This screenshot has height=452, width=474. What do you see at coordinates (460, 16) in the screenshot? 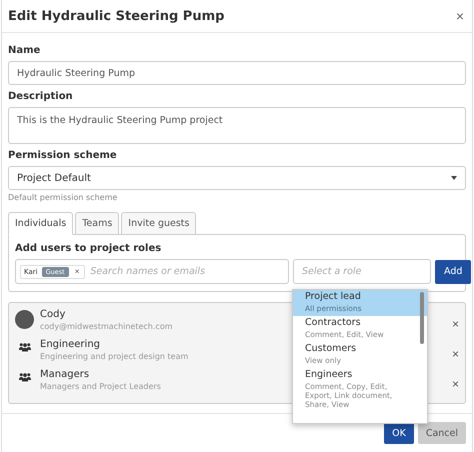
I see `close-button: ×` at bounding box center [460, 16].